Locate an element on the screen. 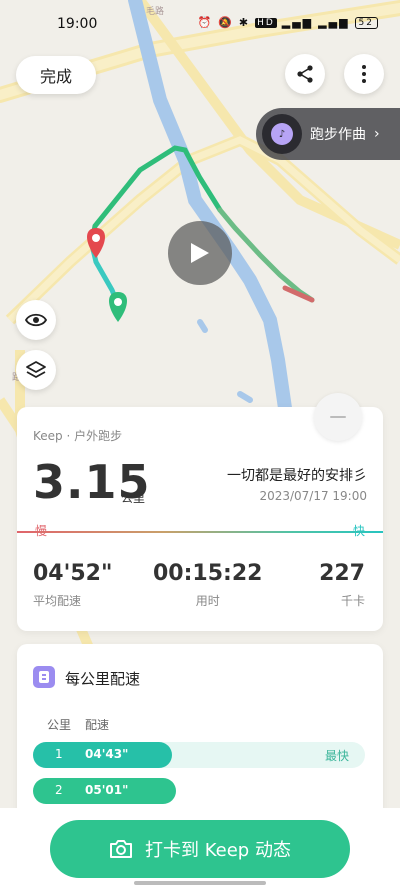  done-button: 完成 is located at coordinates (56, 75).